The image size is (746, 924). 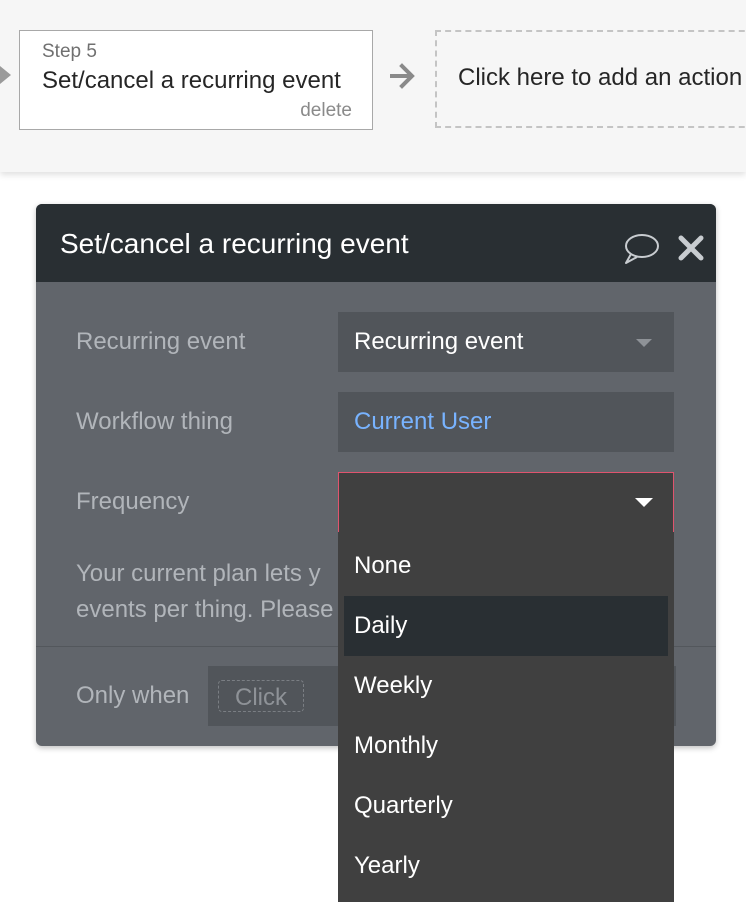 I want to click on step-title: Set/cancel a recurring event, so click(x=191, y=80).